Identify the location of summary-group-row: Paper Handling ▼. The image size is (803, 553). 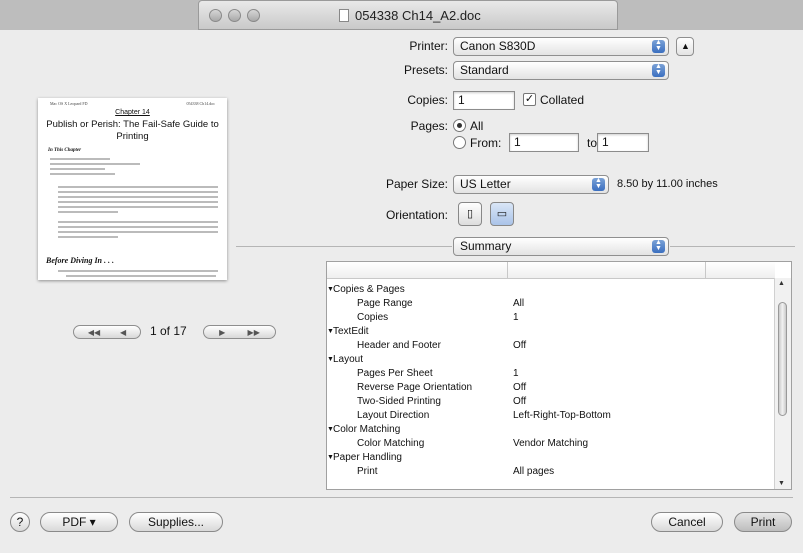
(547, 458).